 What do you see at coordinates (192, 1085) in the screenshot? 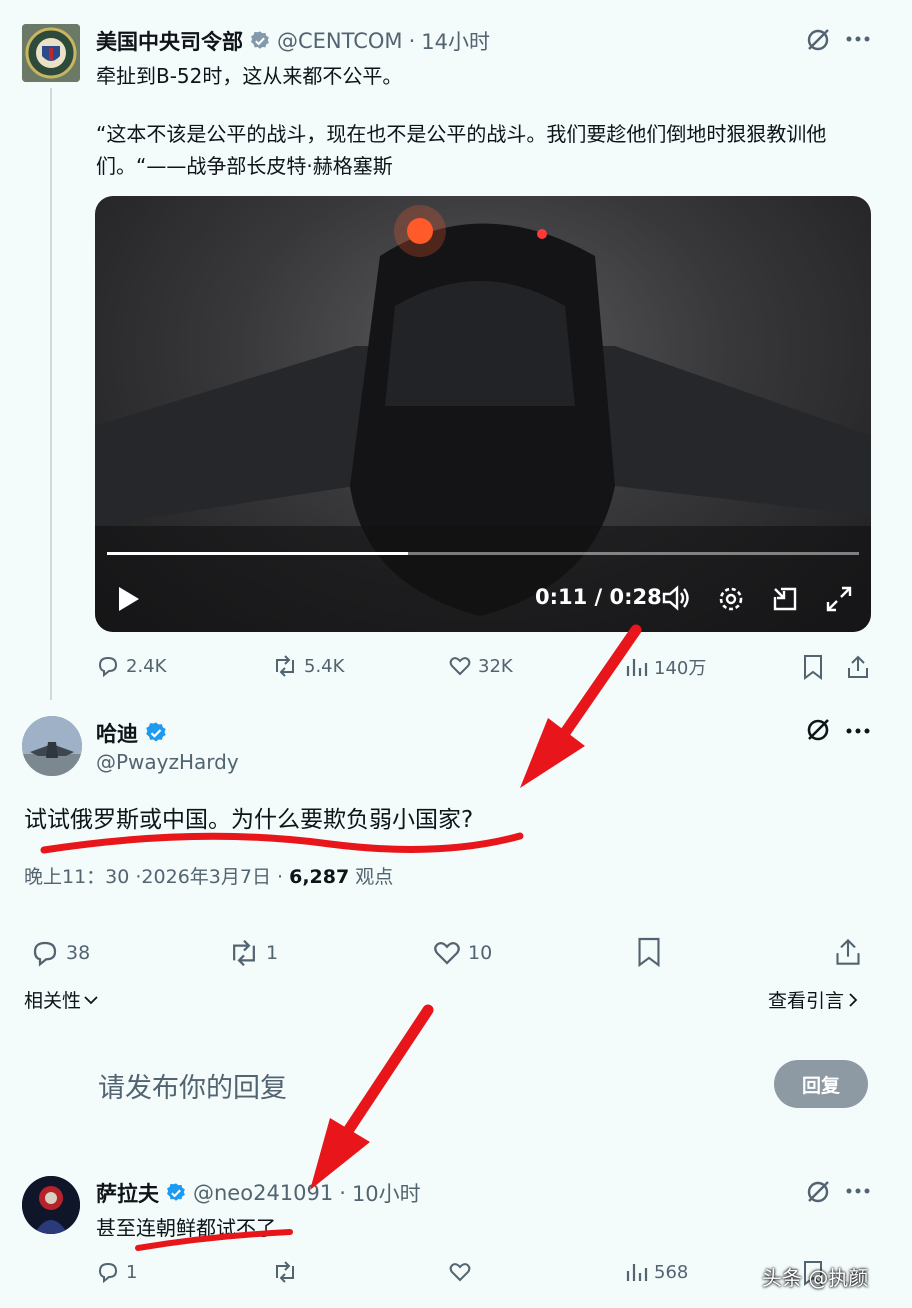
I see `reply-input: 请发布你的回复` at bounding box center [192, 1085].